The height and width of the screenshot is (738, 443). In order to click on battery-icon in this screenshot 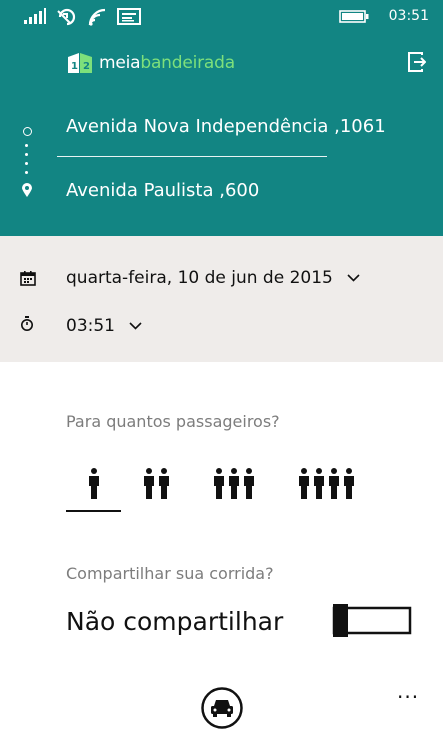, I will do `click(354, 16)`.